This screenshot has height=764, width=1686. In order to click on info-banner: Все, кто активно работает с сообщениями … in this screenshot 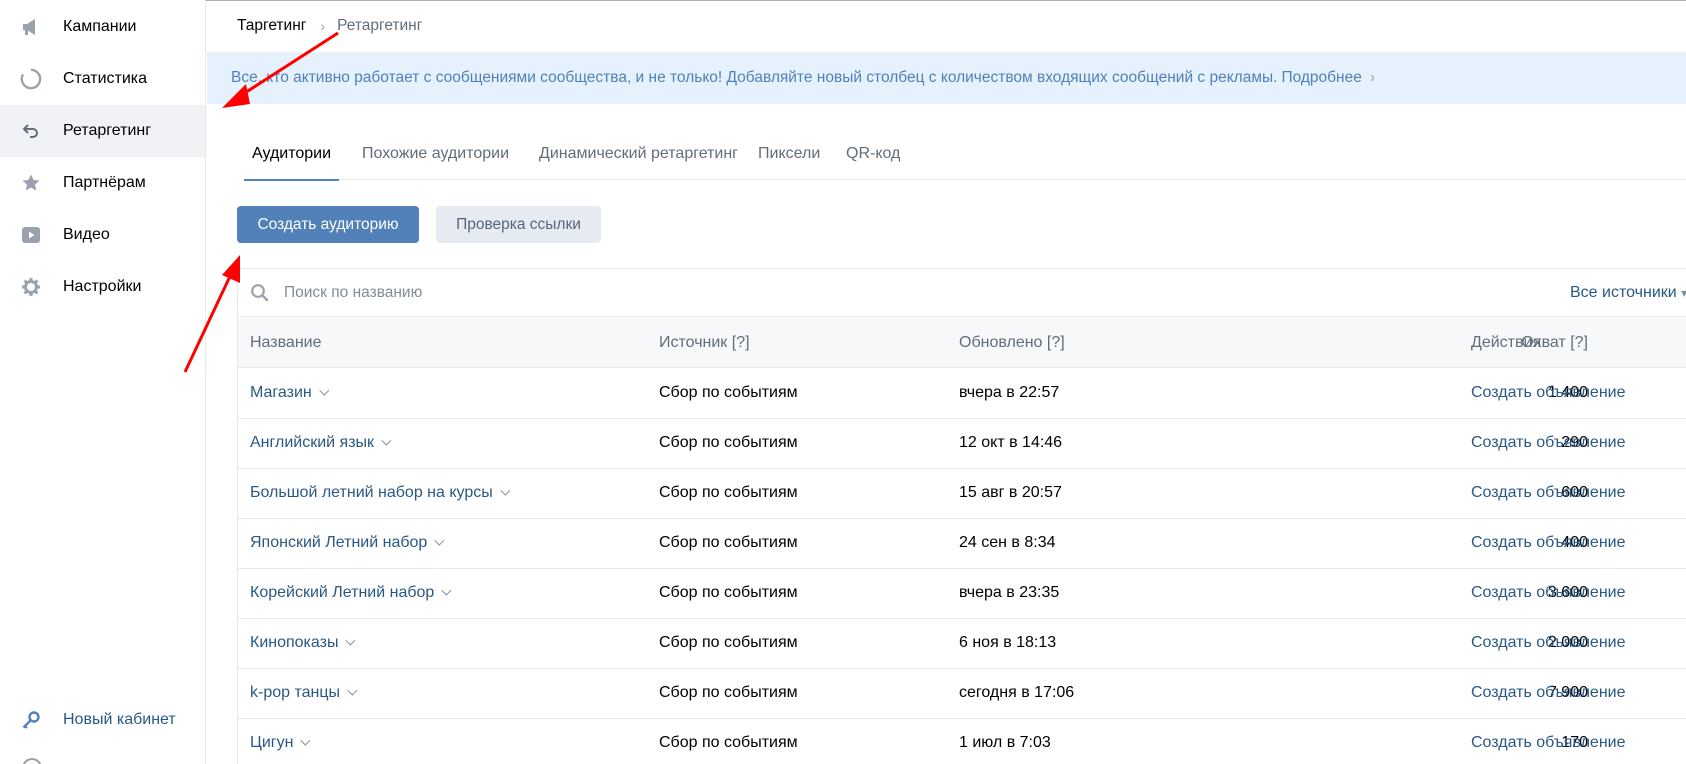, I will do `click(946, 78)`.